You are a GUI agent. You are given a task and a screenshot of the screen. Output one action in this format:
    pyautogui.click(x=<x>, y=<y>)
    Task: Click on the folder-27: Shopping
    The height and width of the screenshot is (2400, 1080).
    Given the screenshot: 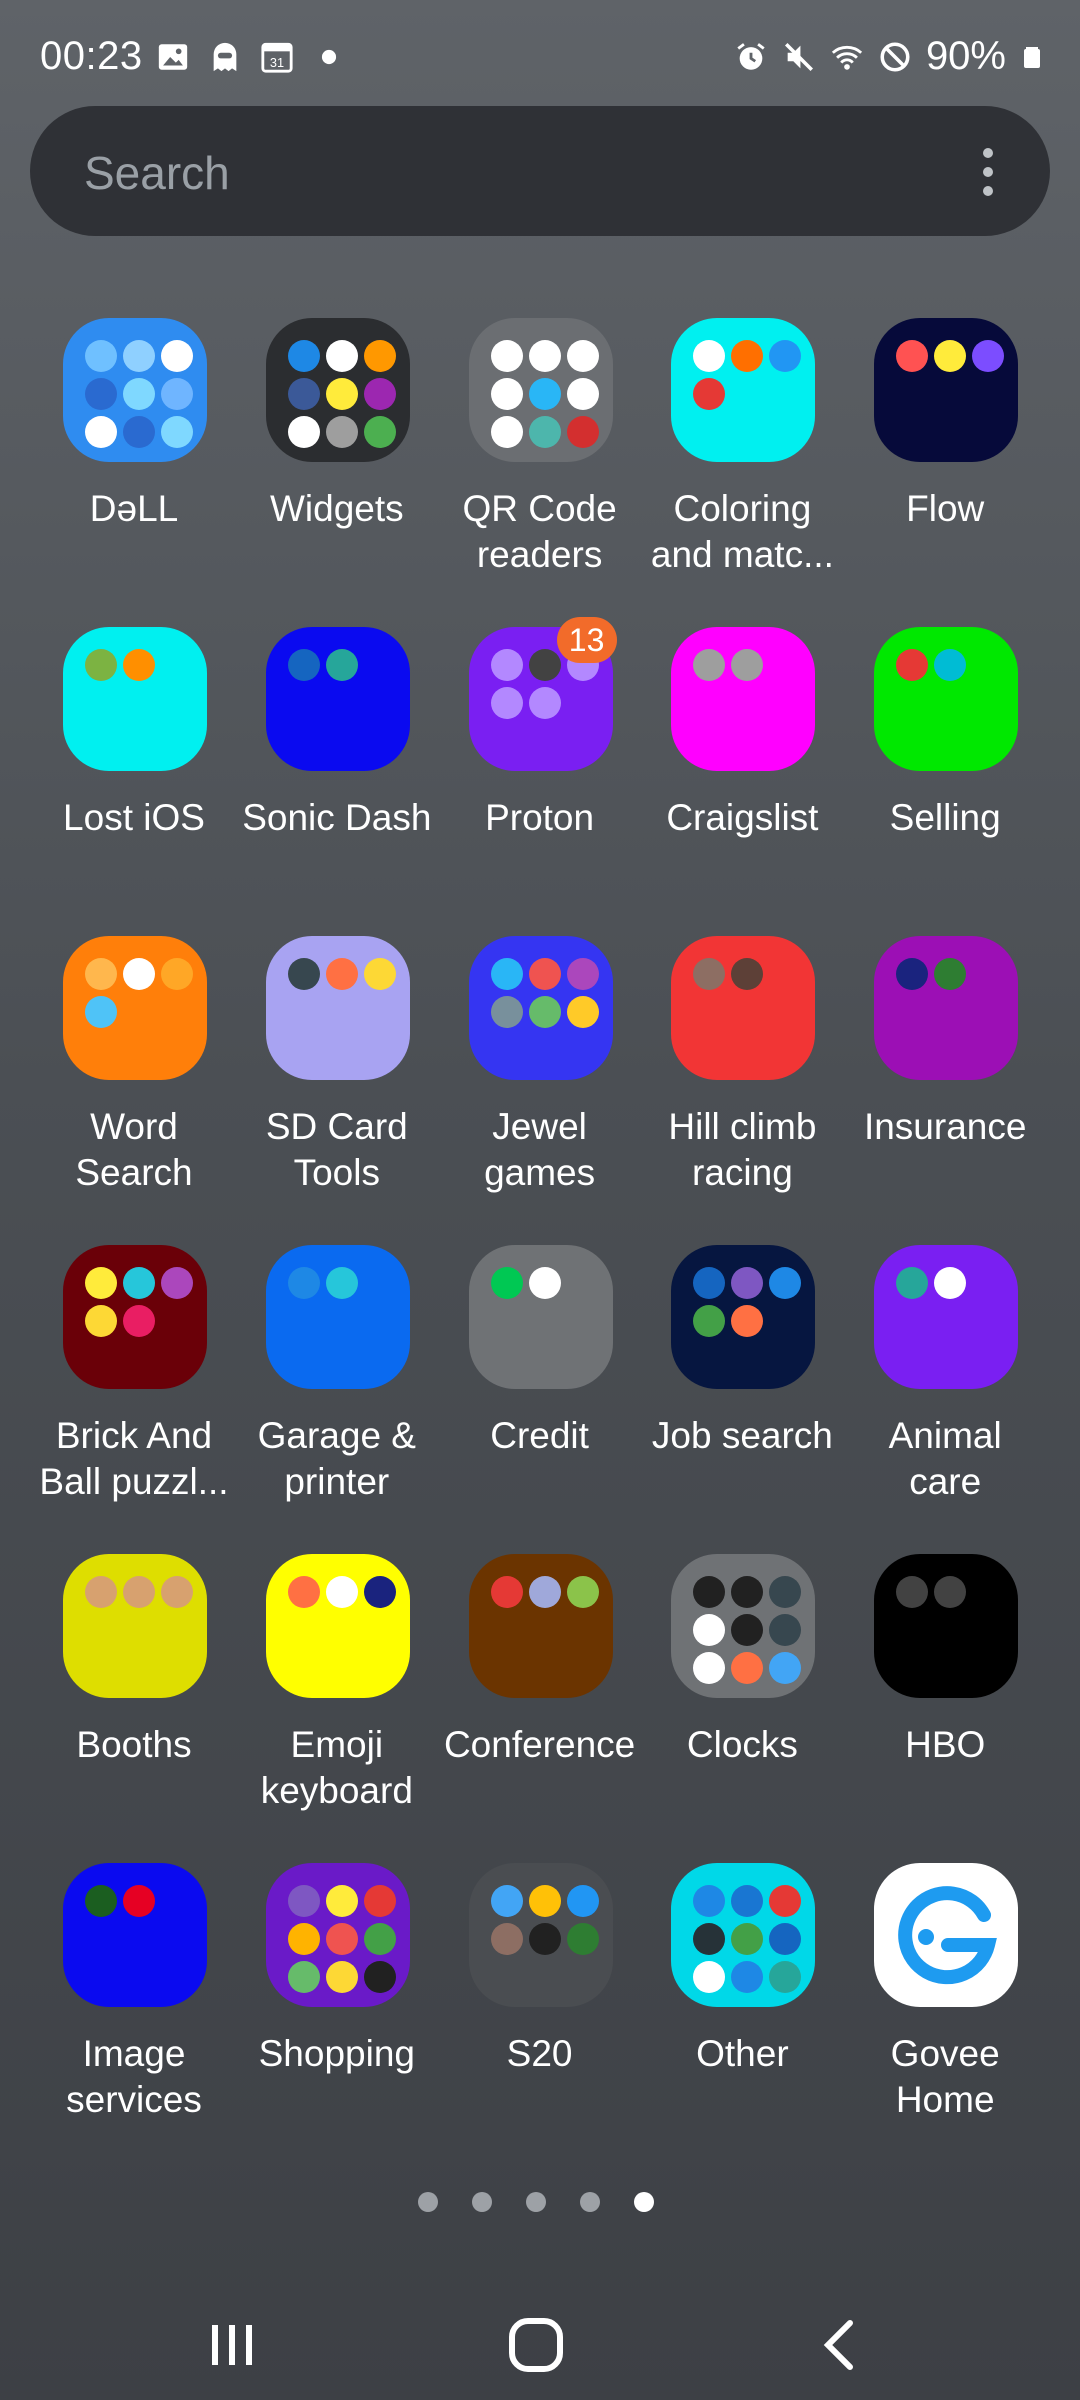 What is the action you would take?
    pyautogui.click(x=337, y=2013)
    